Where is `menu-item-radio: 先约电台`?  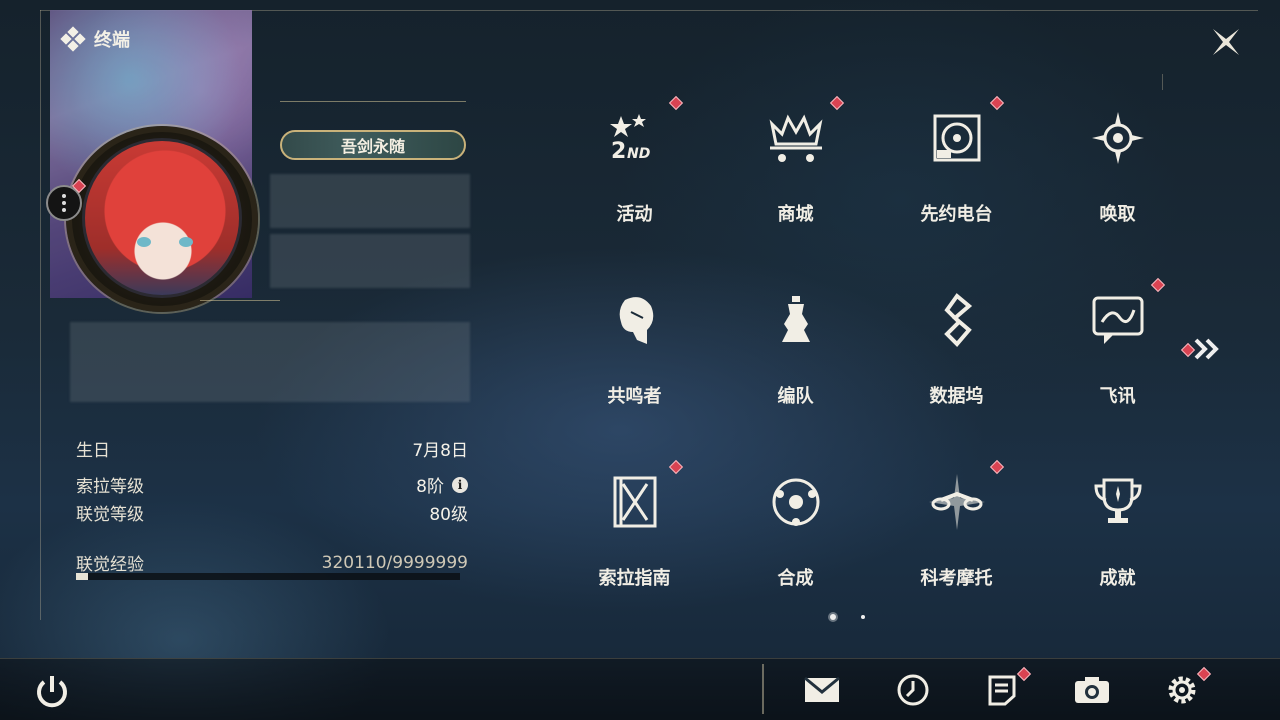
menu-item-radio: 先约电台 is located at coordinates (956, 169).